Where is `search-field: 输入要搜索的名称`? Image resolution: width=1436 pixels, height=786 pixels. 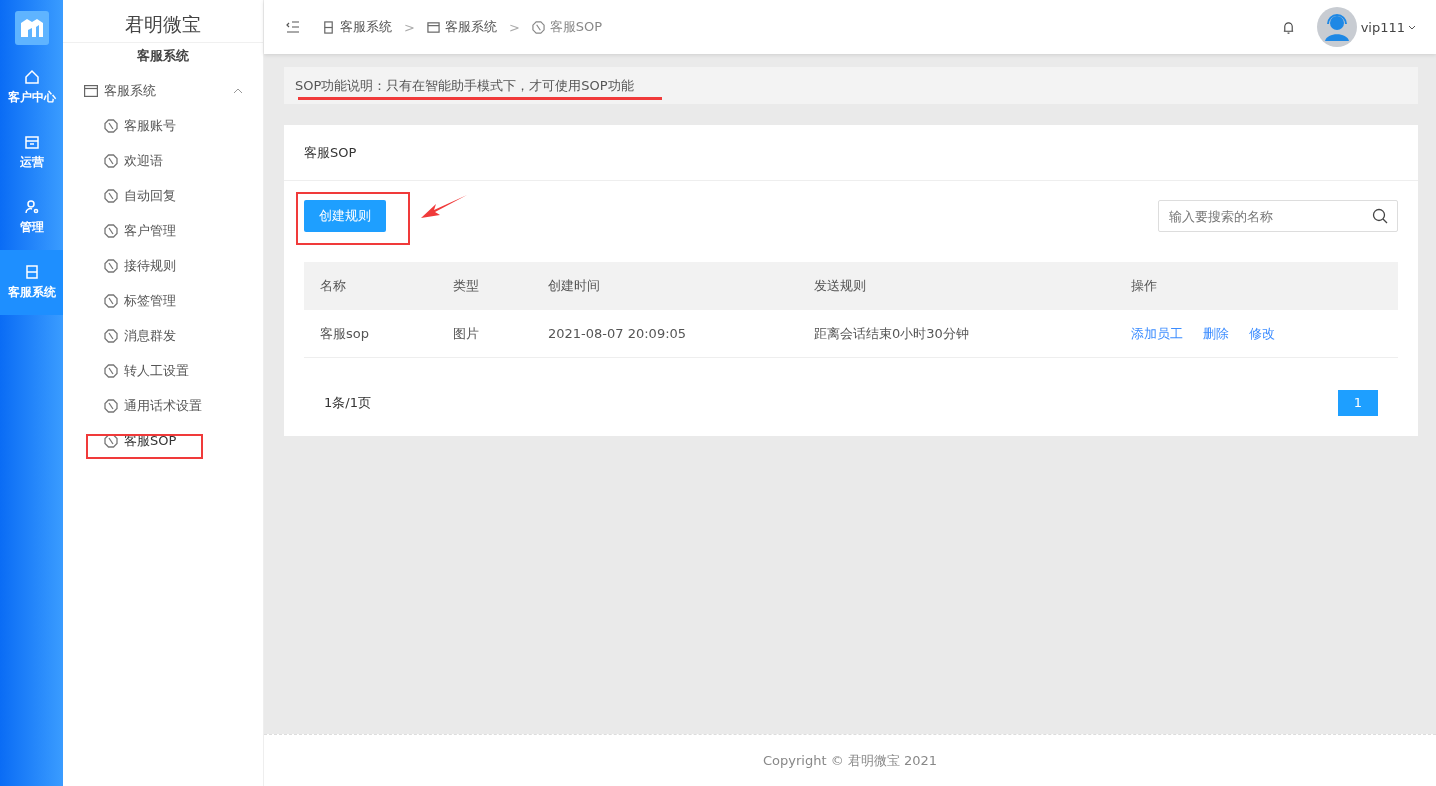 search-field: 输入要搜索的名称 is located at coordinates (1278, 216).